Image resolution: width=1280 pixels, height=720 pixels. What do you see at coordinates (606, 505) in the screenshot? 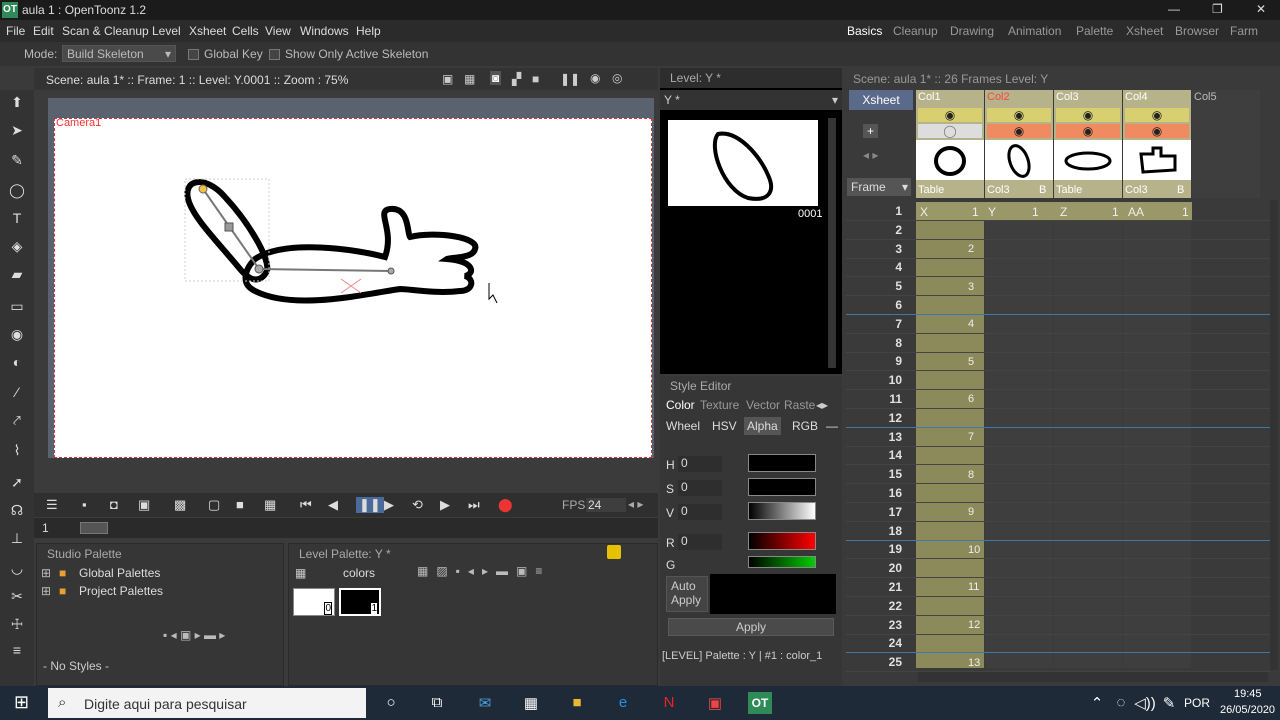
I see `fps-input: 24` at bounding box center [606, 505].